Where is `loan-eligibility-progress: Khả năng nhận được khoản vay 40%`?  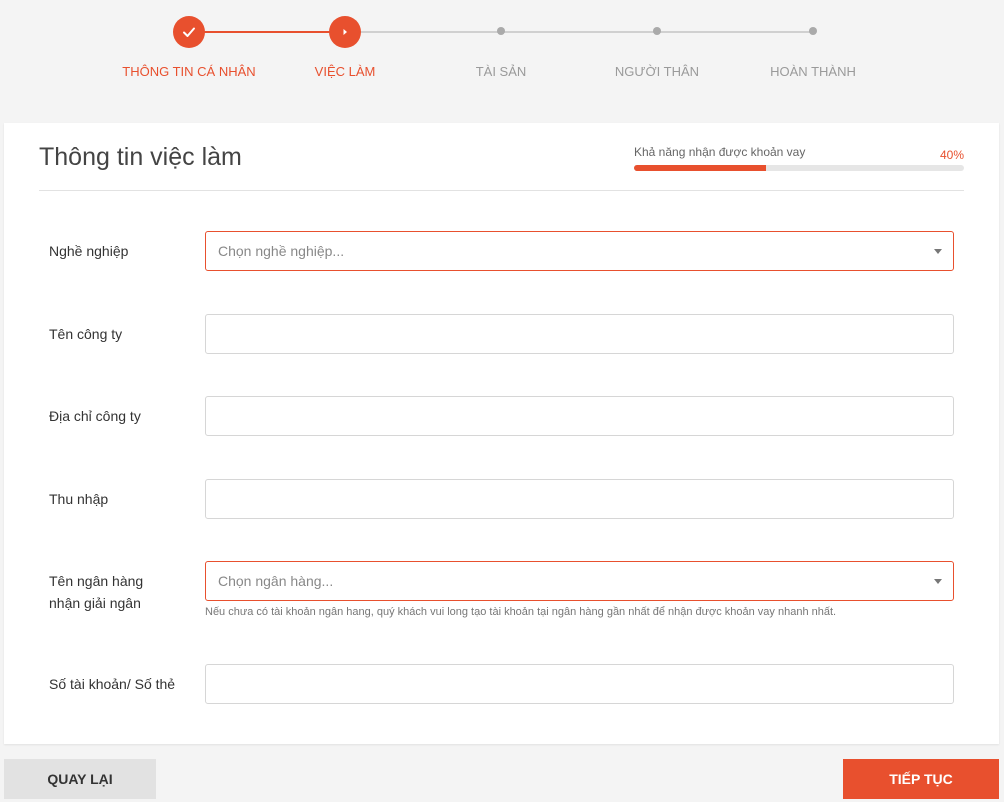
loan-eligibility-progress: Khả năng nhận được khoản vay 40% is located at coordinates (799, 158).